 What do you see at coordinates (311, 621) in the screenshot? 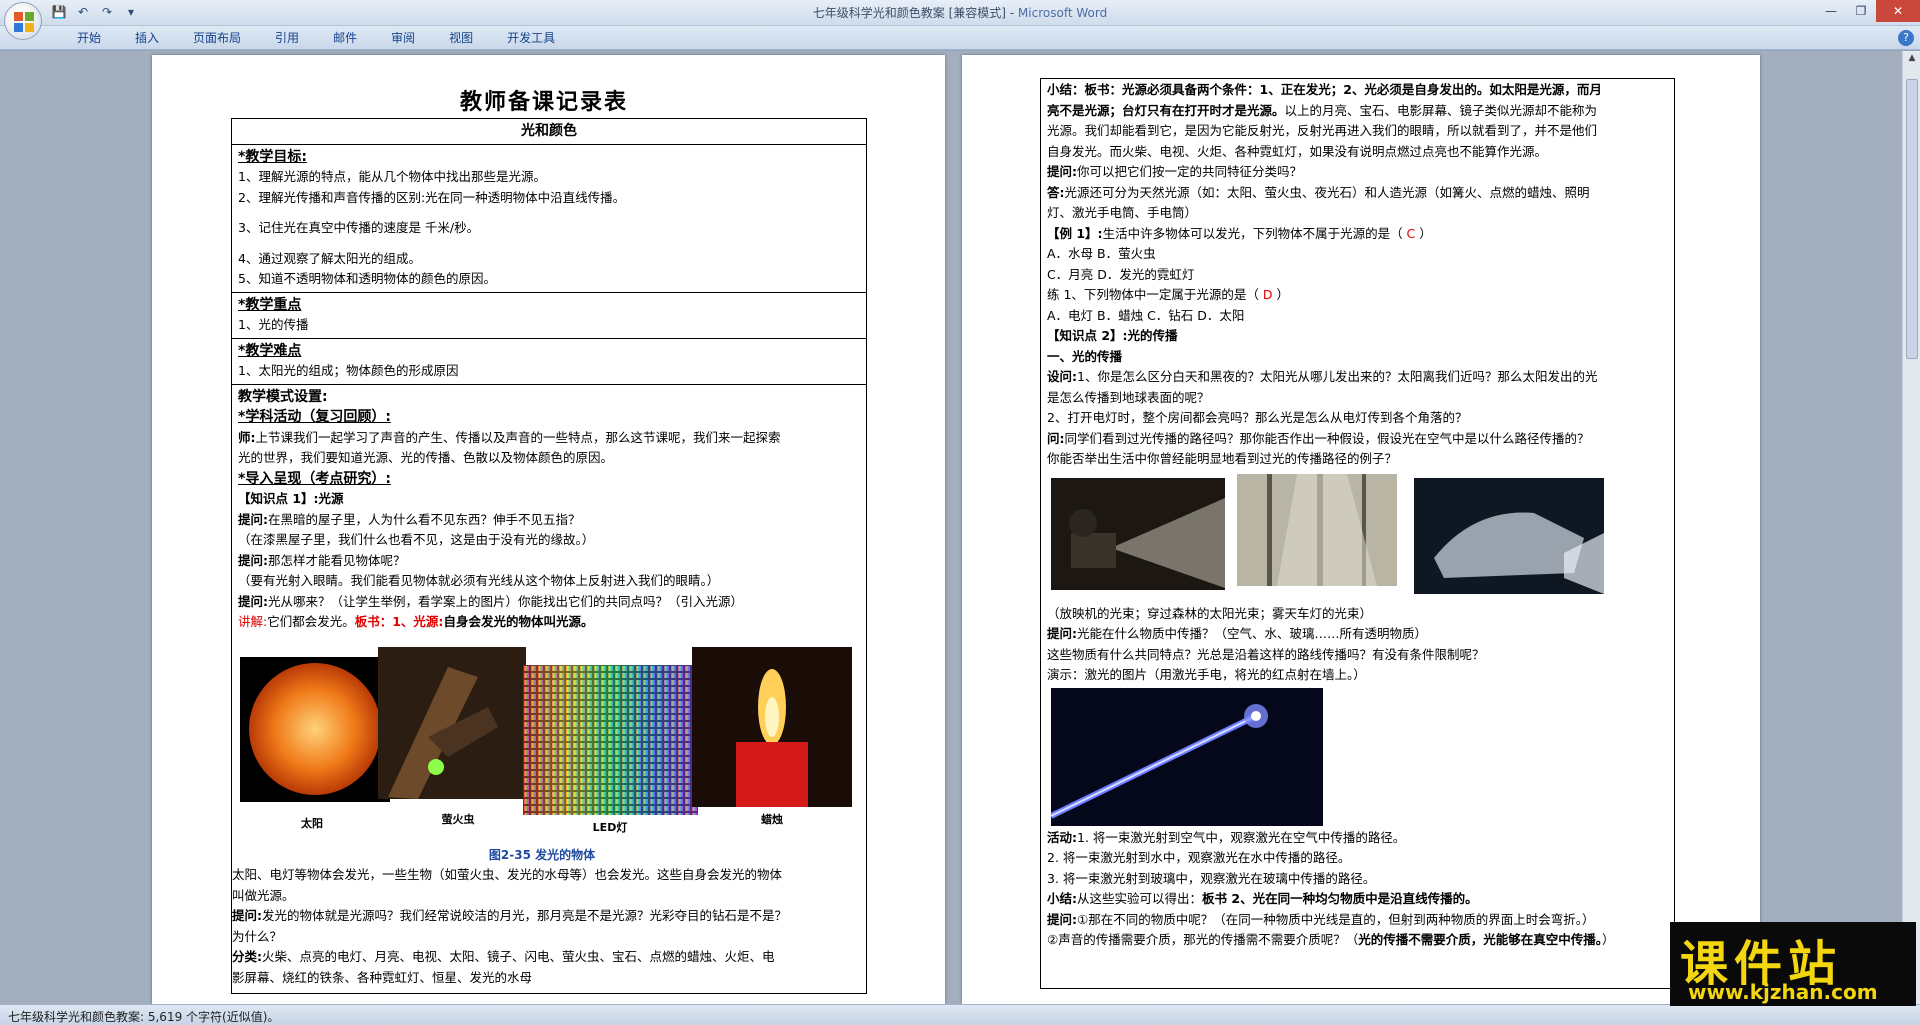
I see `explain-text: 它们都会发光。` at bounding box center [311, 621].